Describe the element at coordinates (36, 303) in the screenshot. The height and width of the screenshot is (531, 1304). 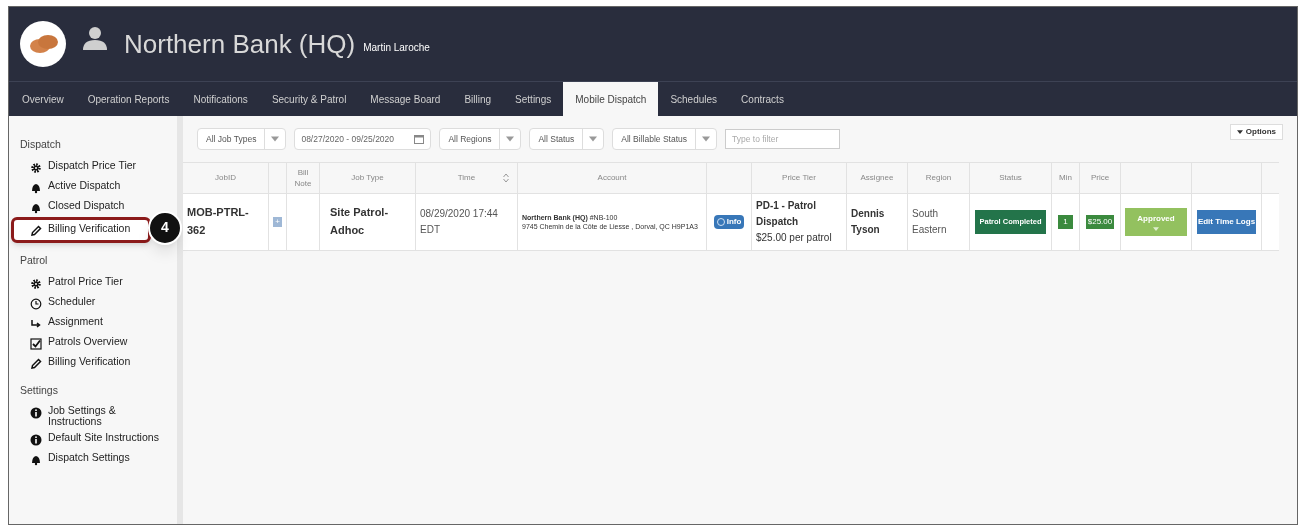
I see `clock-icon` at that location.